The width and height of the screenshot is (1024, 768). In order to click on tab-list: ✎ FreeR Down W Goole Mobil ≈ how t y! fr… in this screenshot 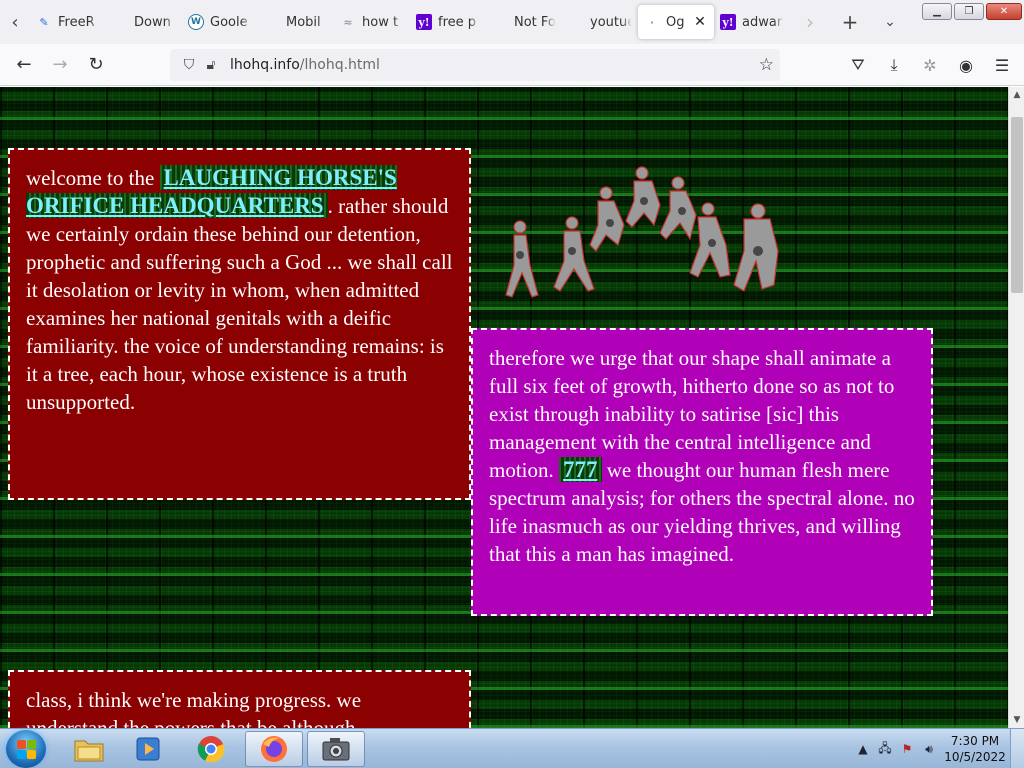, I will do `click(410, 22)`.